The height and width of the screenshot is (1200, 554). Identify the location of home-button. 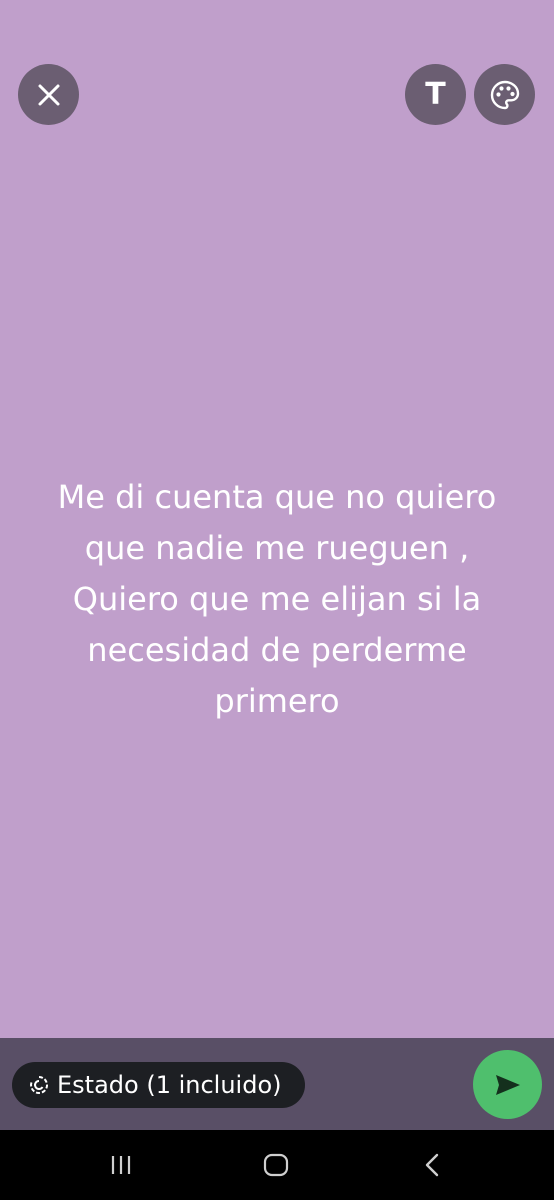
(276, 1165).